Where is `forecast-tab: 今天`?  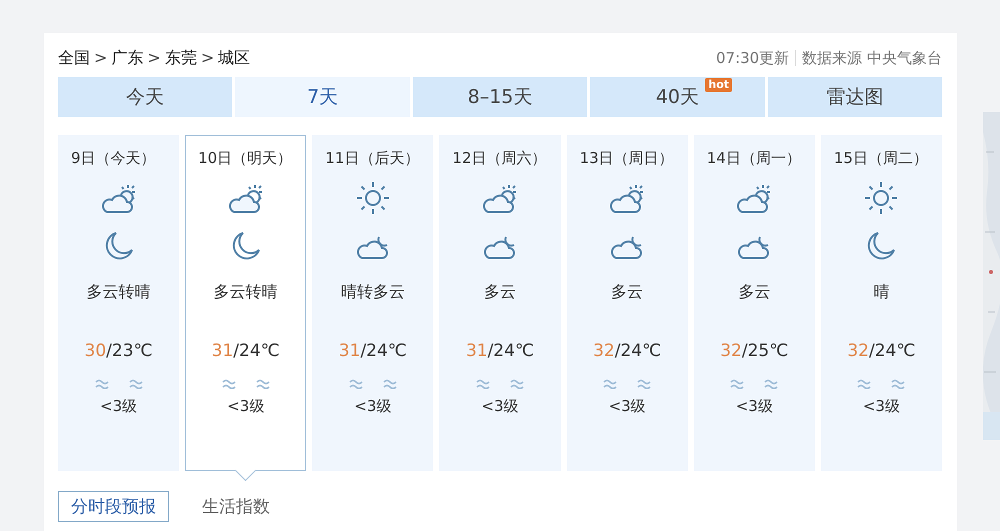 forecast-tab: 今天 is located at coordinates (145, 97).